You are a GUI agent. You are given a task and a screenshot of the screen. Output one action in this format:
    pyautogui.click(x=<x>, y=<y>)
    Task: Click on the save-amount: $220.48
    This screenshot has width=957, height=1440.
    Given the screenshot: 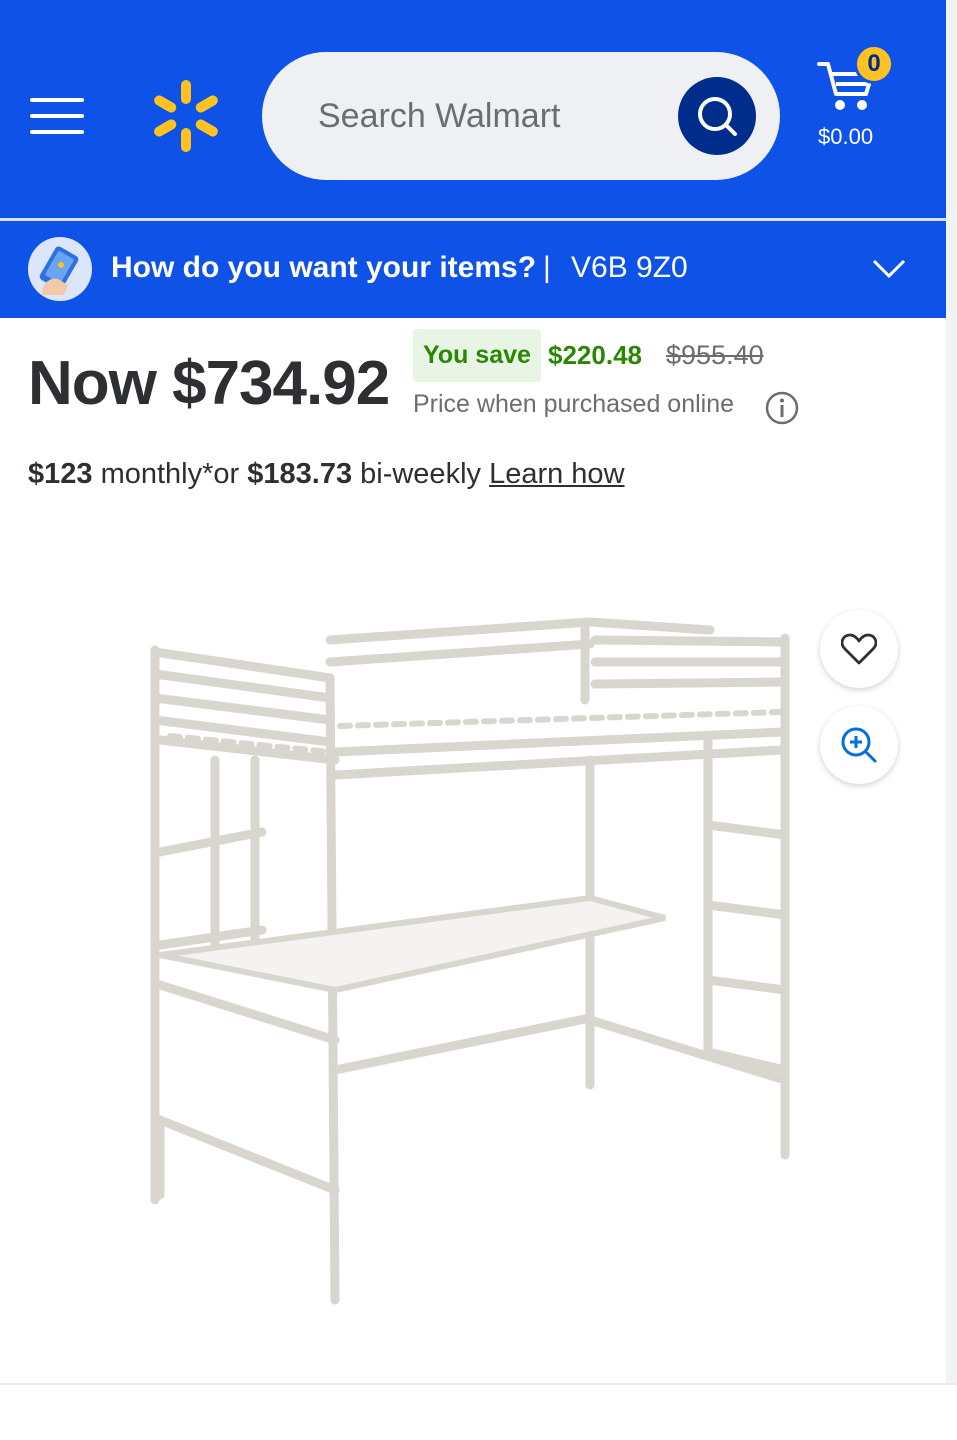 What is the action you would take?
    pyautogui.click(x=595, y=355)
    